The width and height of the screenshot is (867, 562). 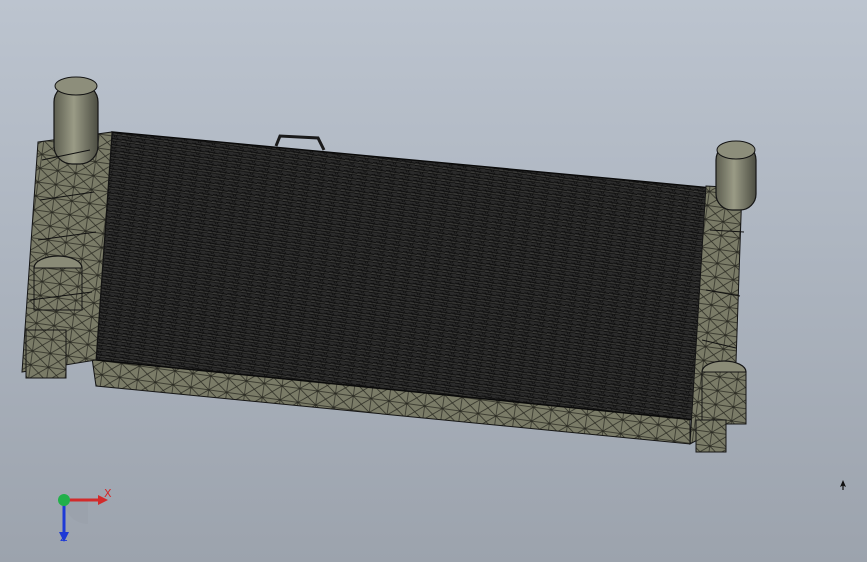 What do you see at coordinates (64, 537) in the screenshot?
I see `z-axis-label: Z` at bounding box center [64, 537].